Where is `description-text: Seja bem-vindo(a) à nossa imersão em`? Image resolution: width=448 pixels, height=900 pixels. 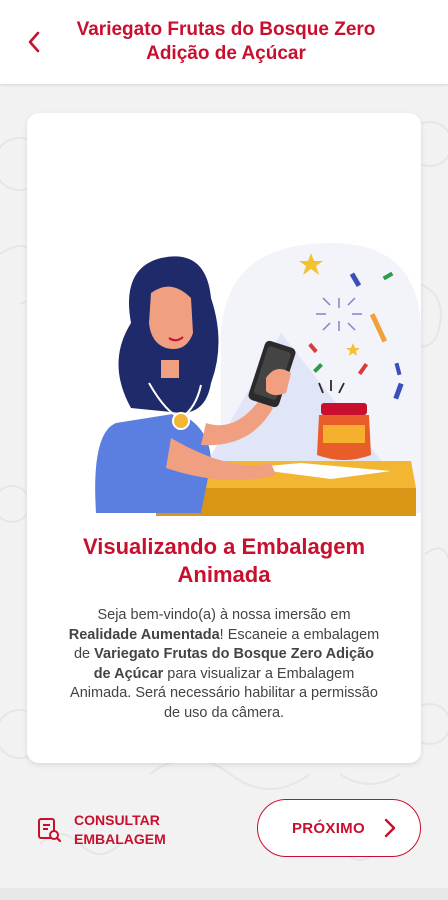
description-text: Seja bem-vindo(a) à nossa imersão em is located at coordinates (224, 615).